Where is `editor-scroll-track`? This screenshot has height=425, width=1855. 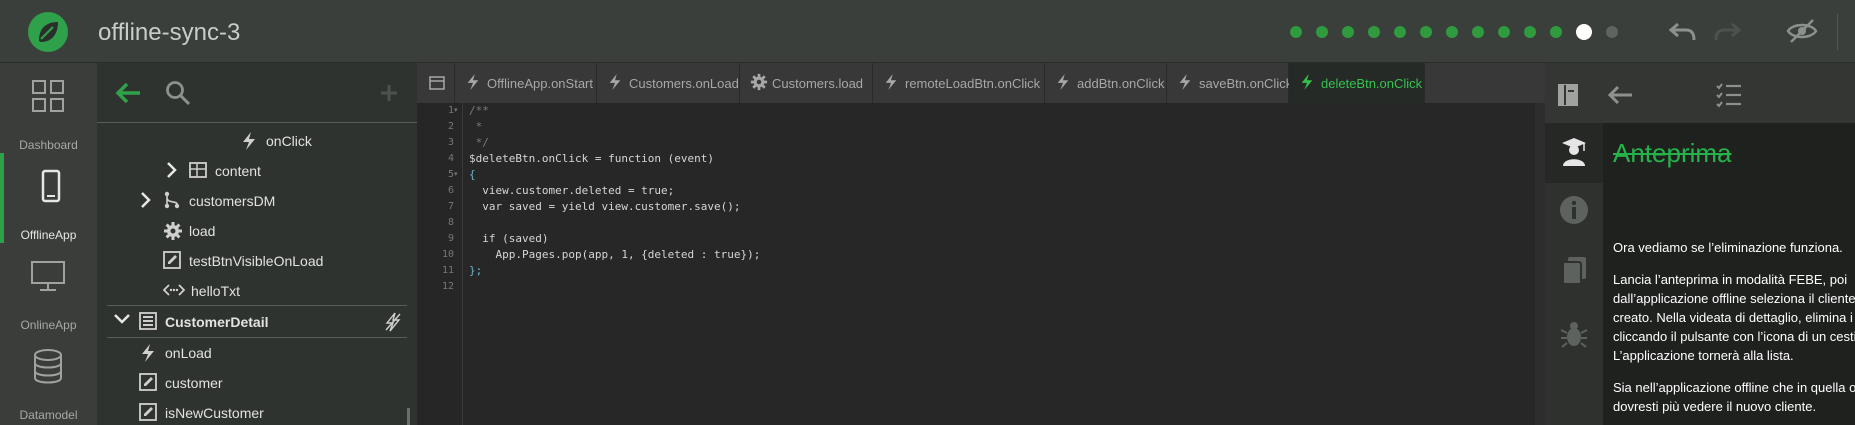 editor-scroll-track is located at coordinates (1540, 264).